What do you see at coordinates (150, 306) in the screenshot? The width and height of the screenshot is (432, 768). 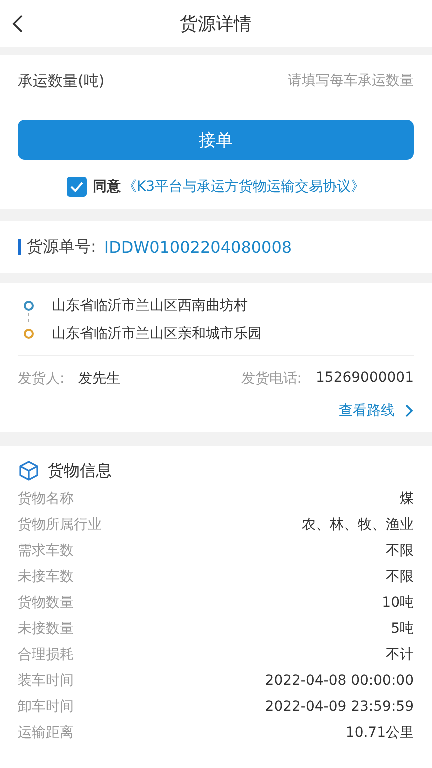 I see `address-text: 山东省临沂市兰山区西南曲坊村` at bounding box center [150, 306].